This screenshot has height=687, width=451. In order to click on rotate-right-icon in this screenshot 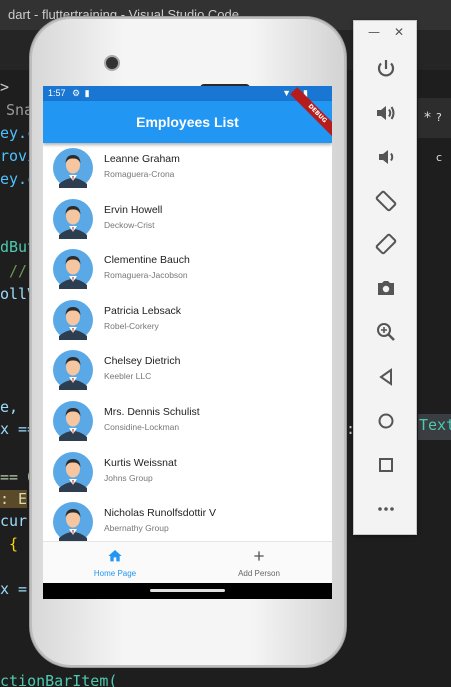, I will do `click(386, 244)`.